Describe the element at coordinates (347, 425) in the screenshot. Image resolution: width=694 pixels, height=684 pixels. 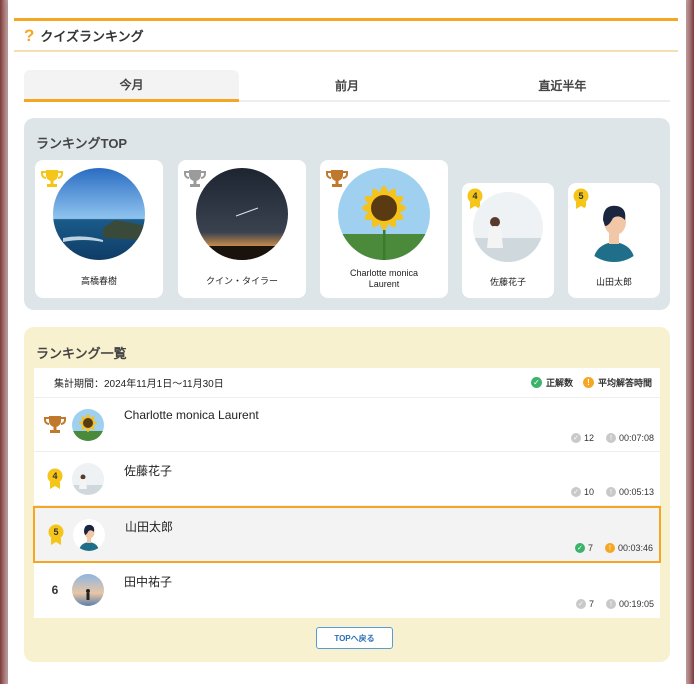
I see `table-row: Charlotte monica Laurent ✓ 12 ! 00:07:08` at that location.